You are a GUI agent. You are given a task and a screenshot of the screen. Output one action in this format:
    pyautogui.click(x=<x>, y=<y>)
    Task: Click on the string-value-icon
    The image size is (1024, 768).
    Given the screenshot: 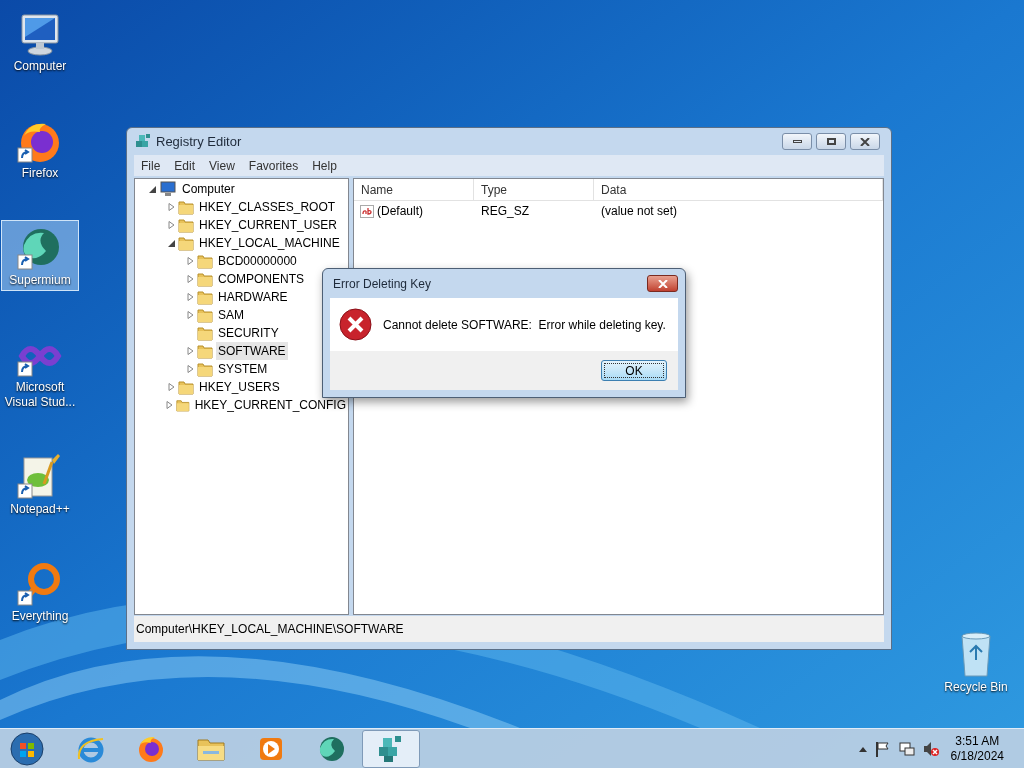 What is the action you would take?
    pyautogui.click(x=367, y=211)
    